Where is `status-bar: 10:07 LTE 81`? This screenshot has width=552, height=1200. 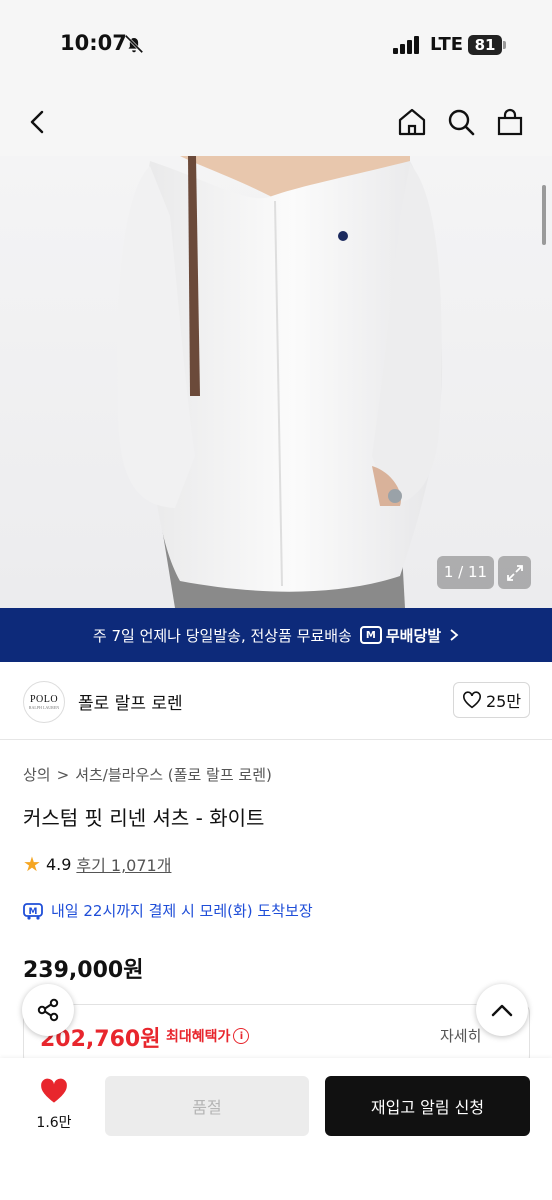 status-bar: 10:07 LTE 81 is located at coordinates (276, 45).